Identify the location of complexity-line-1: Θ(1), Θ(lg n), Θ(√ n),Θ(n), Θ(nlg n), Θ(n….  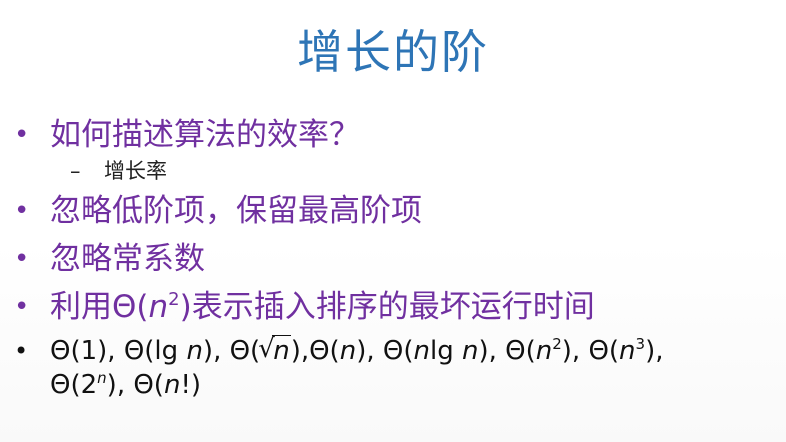
(357, 351).